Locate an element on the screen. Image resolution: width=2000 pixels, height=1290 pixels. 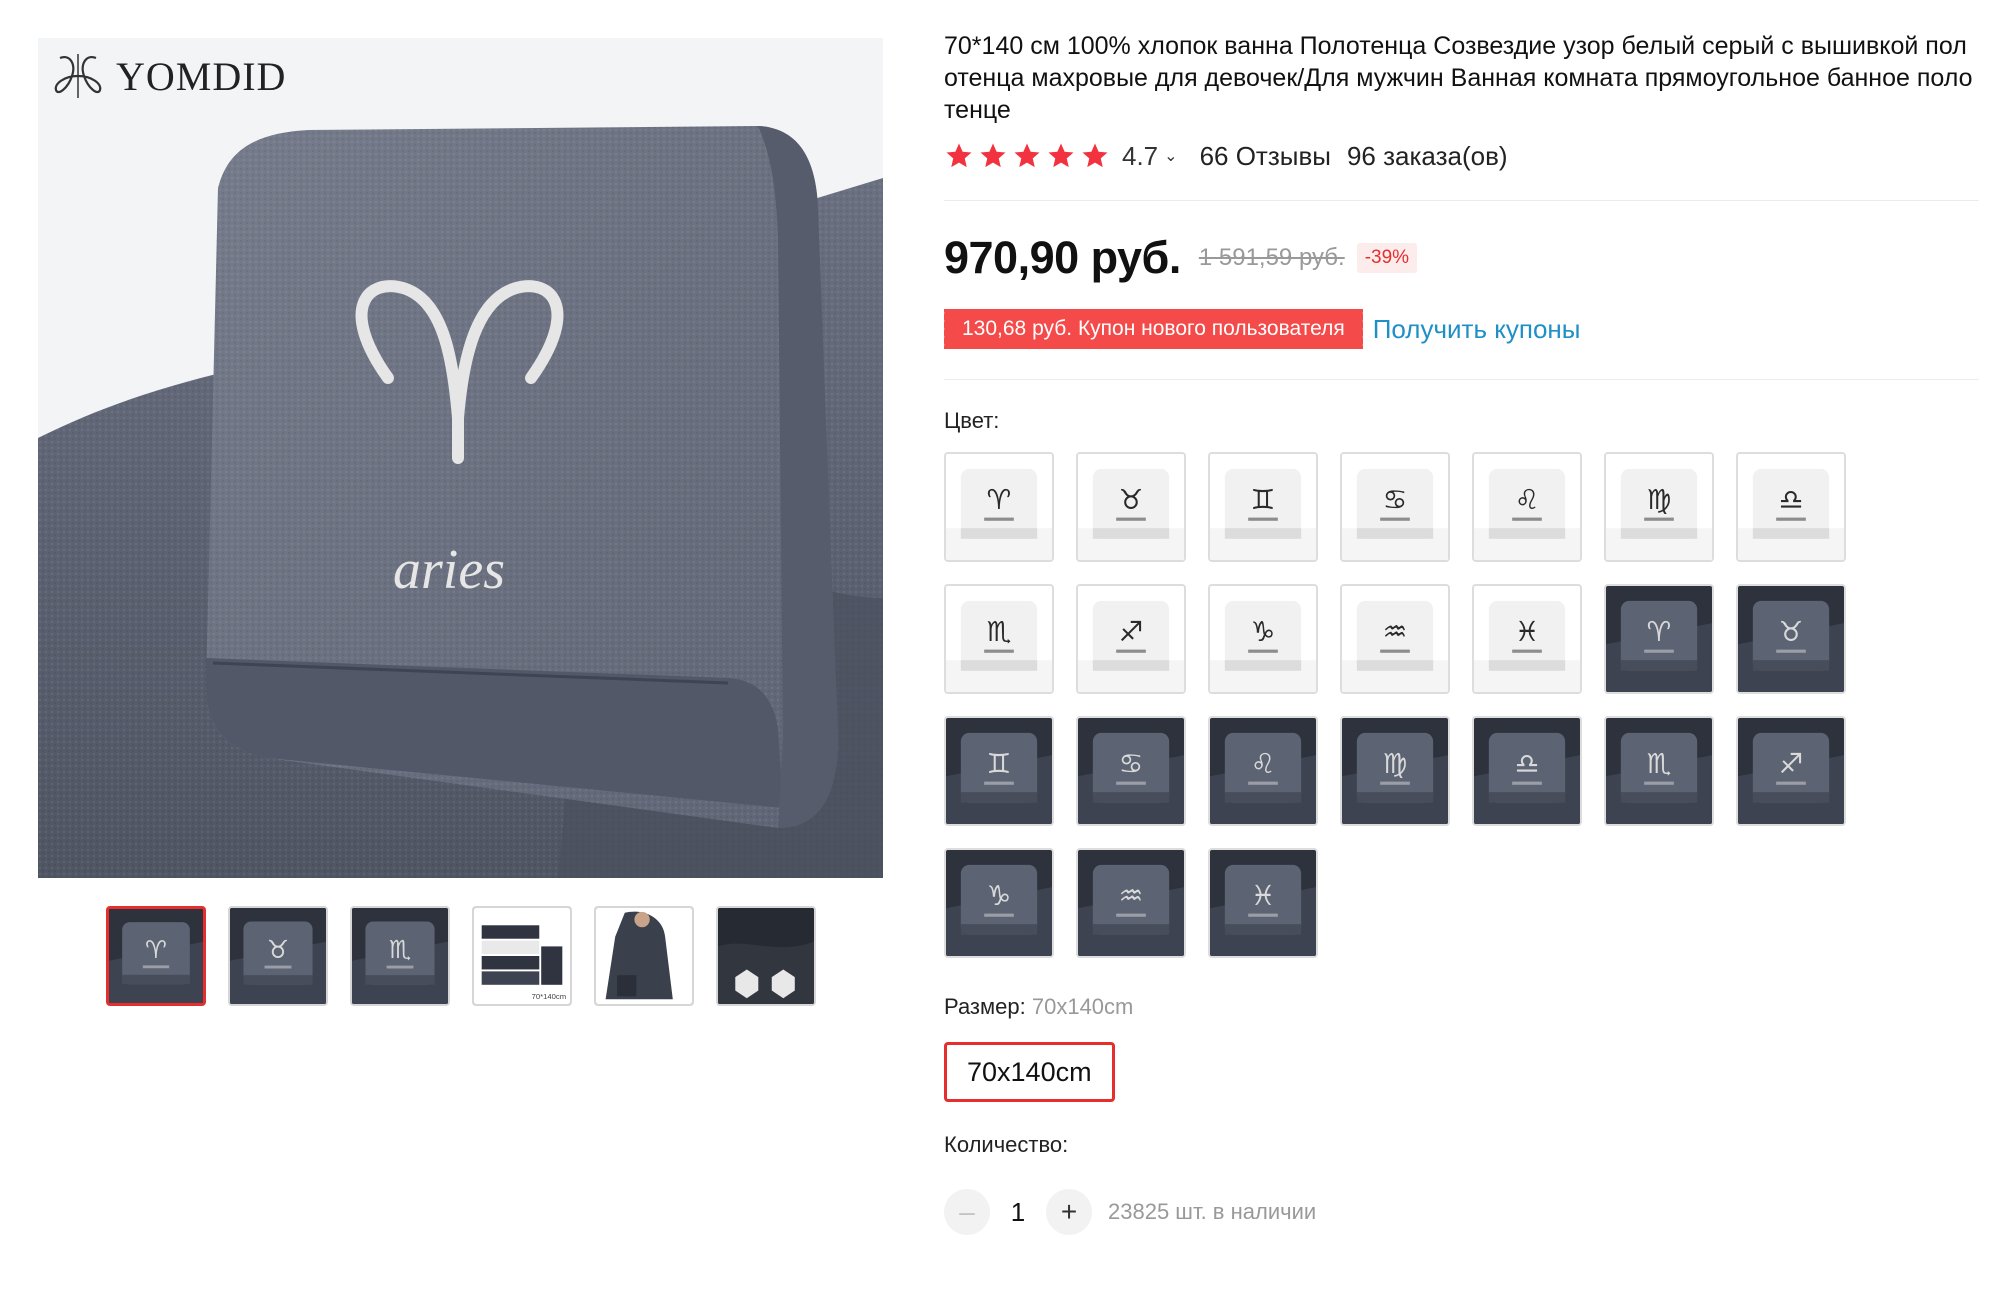
svg-text: 70*140cm is located at coordinates (549, 996).